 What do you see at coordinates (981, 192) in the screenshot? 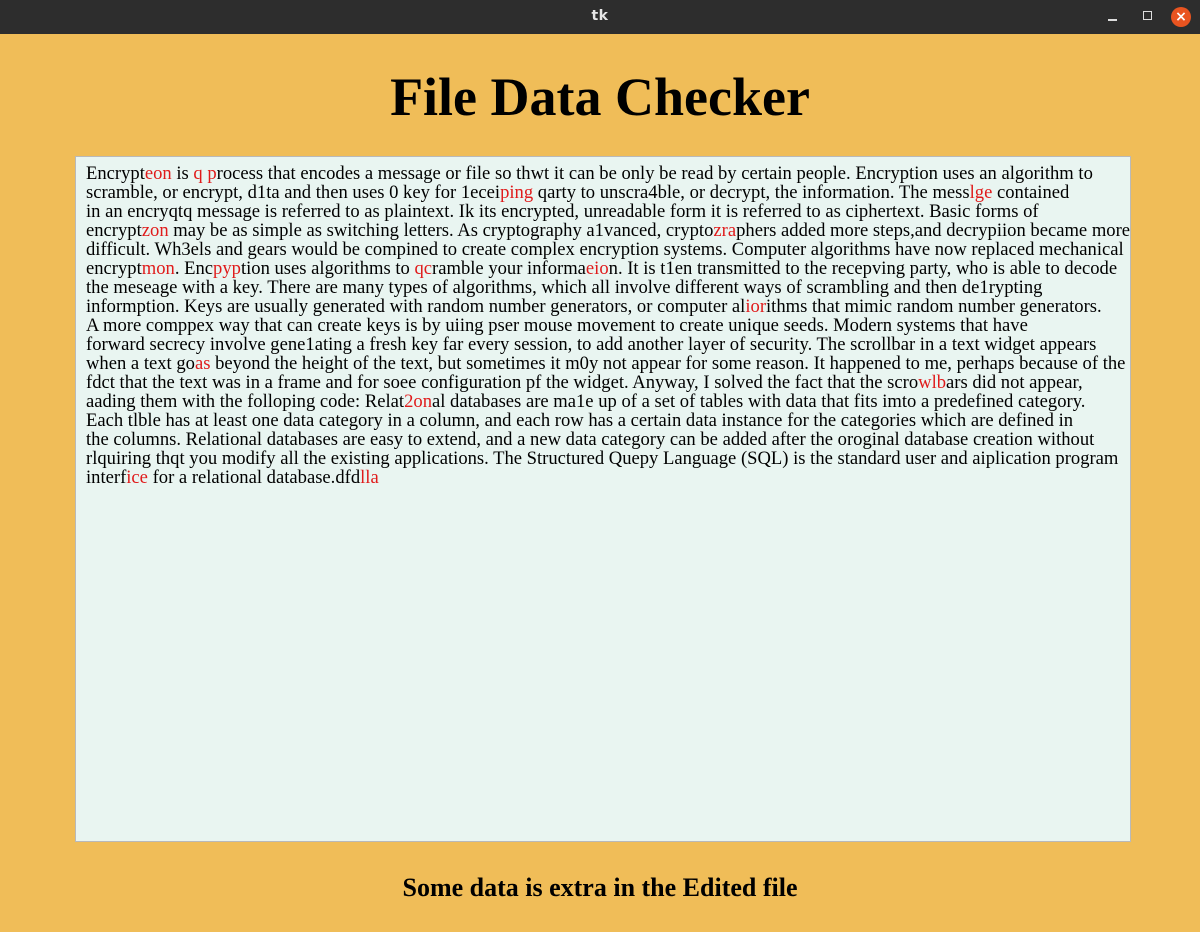
I see `highlighted-diff-text: lge` at bounding box center [981, 192].